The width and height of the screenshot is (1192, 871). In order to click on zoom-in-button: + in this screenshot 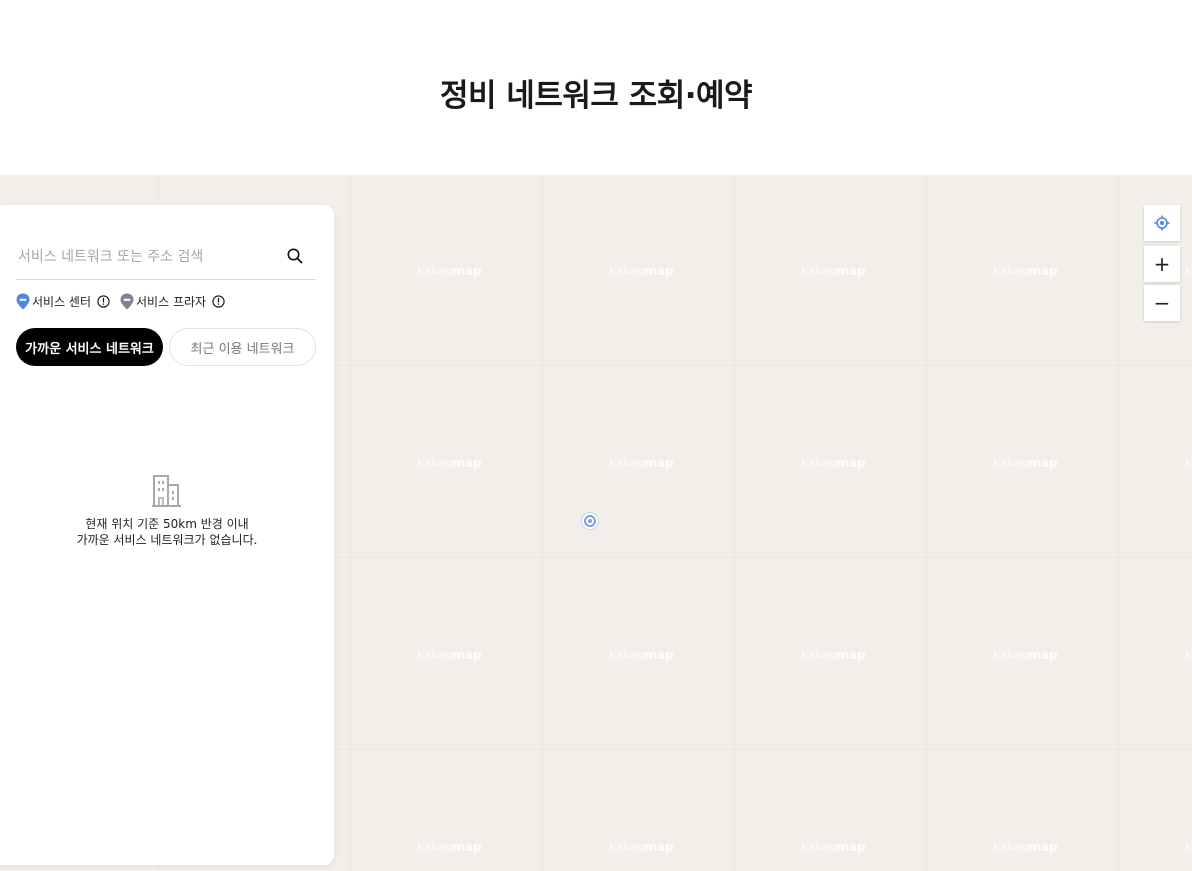, I will do `click(1162, 264)`.